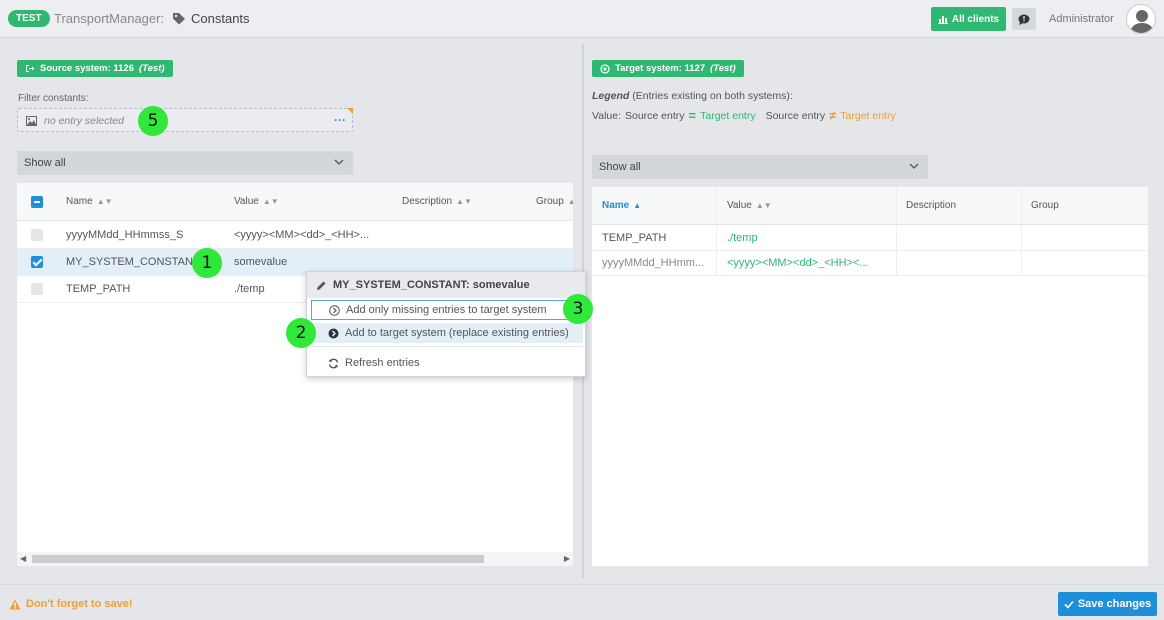 The height and width of the screenshot is (620, 1164). I want to click on all-clients-label: All clients, so click(975, 19).